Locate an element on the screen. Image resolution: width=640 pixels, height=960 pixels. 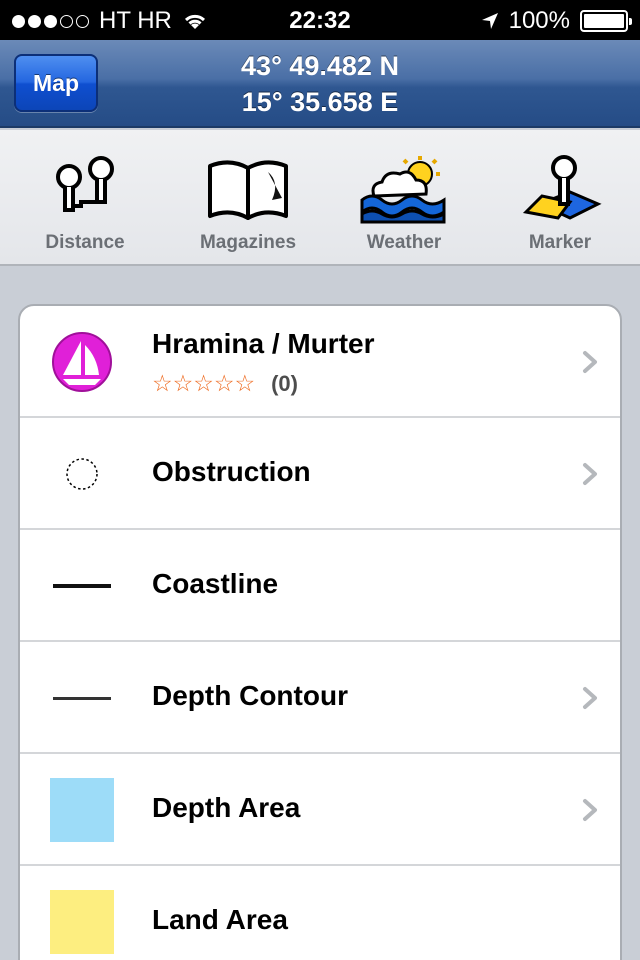
toolbar-item-magazines: Magazines is located at coordinates (248, 198).